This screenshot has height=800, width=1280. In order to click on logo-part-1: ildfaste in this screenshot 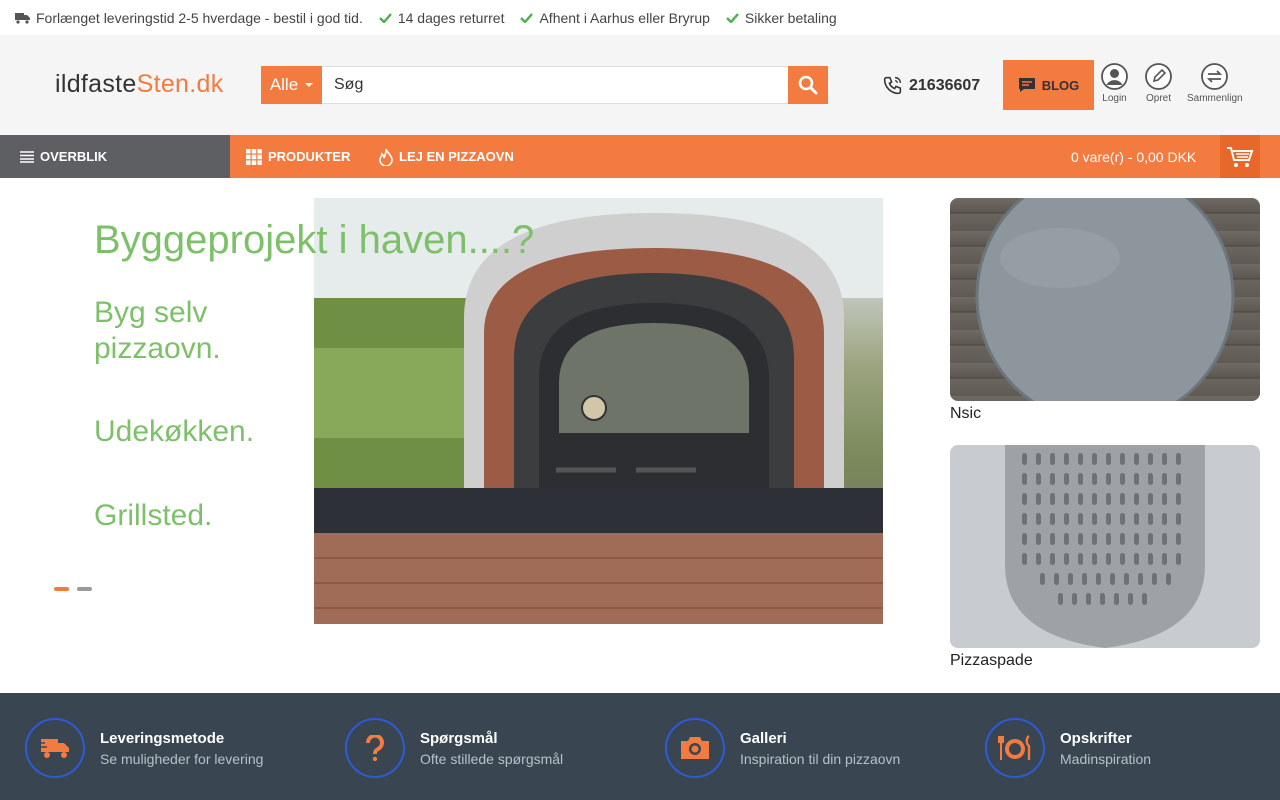, I will do `click(96, 84)`.